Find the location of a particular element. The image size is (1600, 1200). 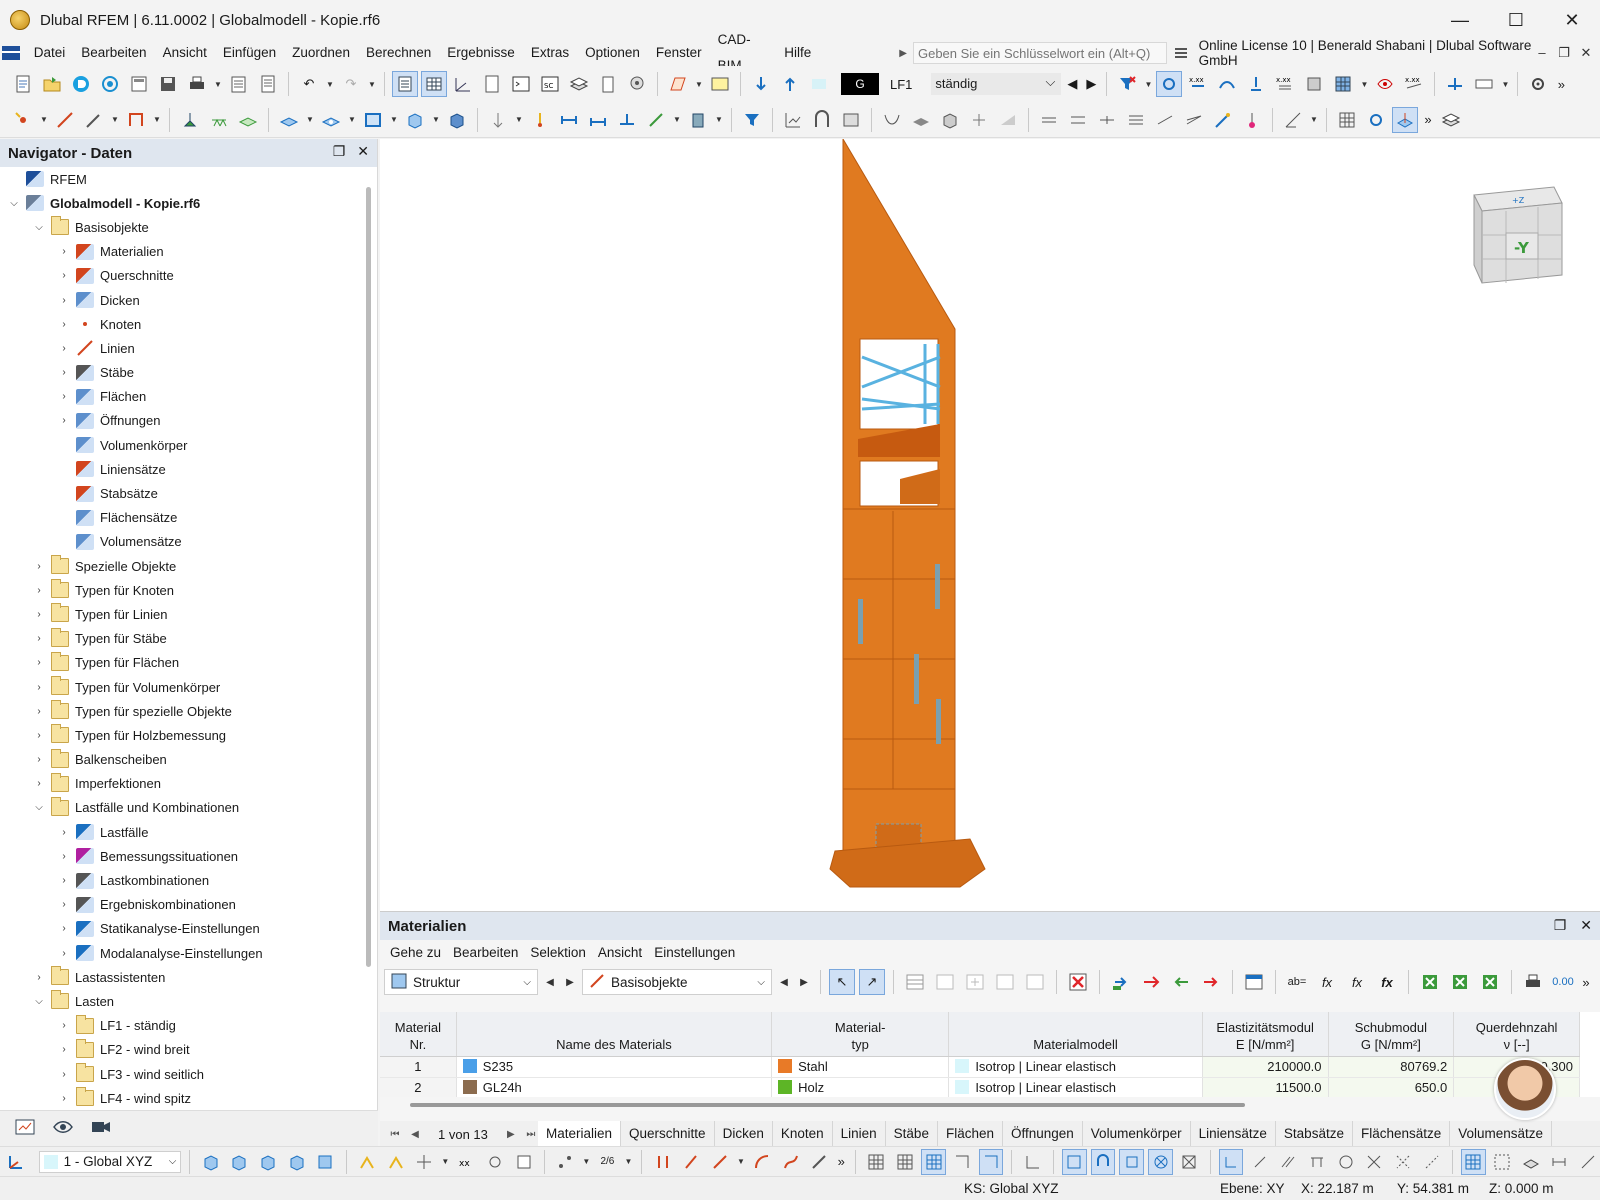

nav-tree-item: › Modalanalyse-Einstellungen is located at coordinates (180, 953).